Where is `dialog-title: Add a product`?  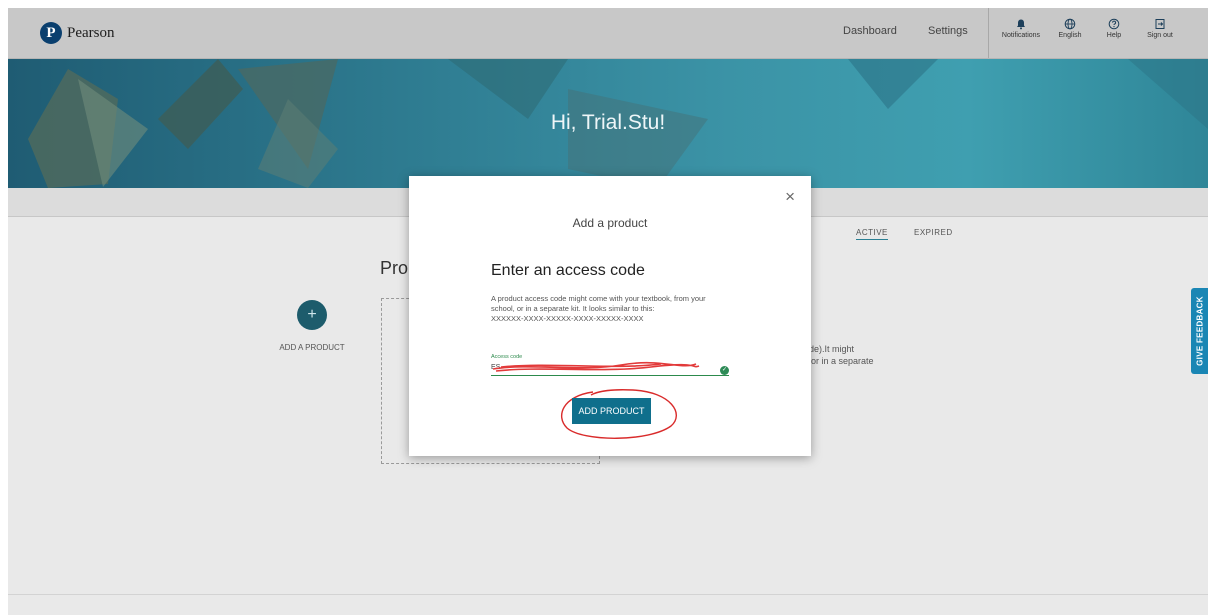 dialog-title: Add a product is located at coordinates (610, 223).